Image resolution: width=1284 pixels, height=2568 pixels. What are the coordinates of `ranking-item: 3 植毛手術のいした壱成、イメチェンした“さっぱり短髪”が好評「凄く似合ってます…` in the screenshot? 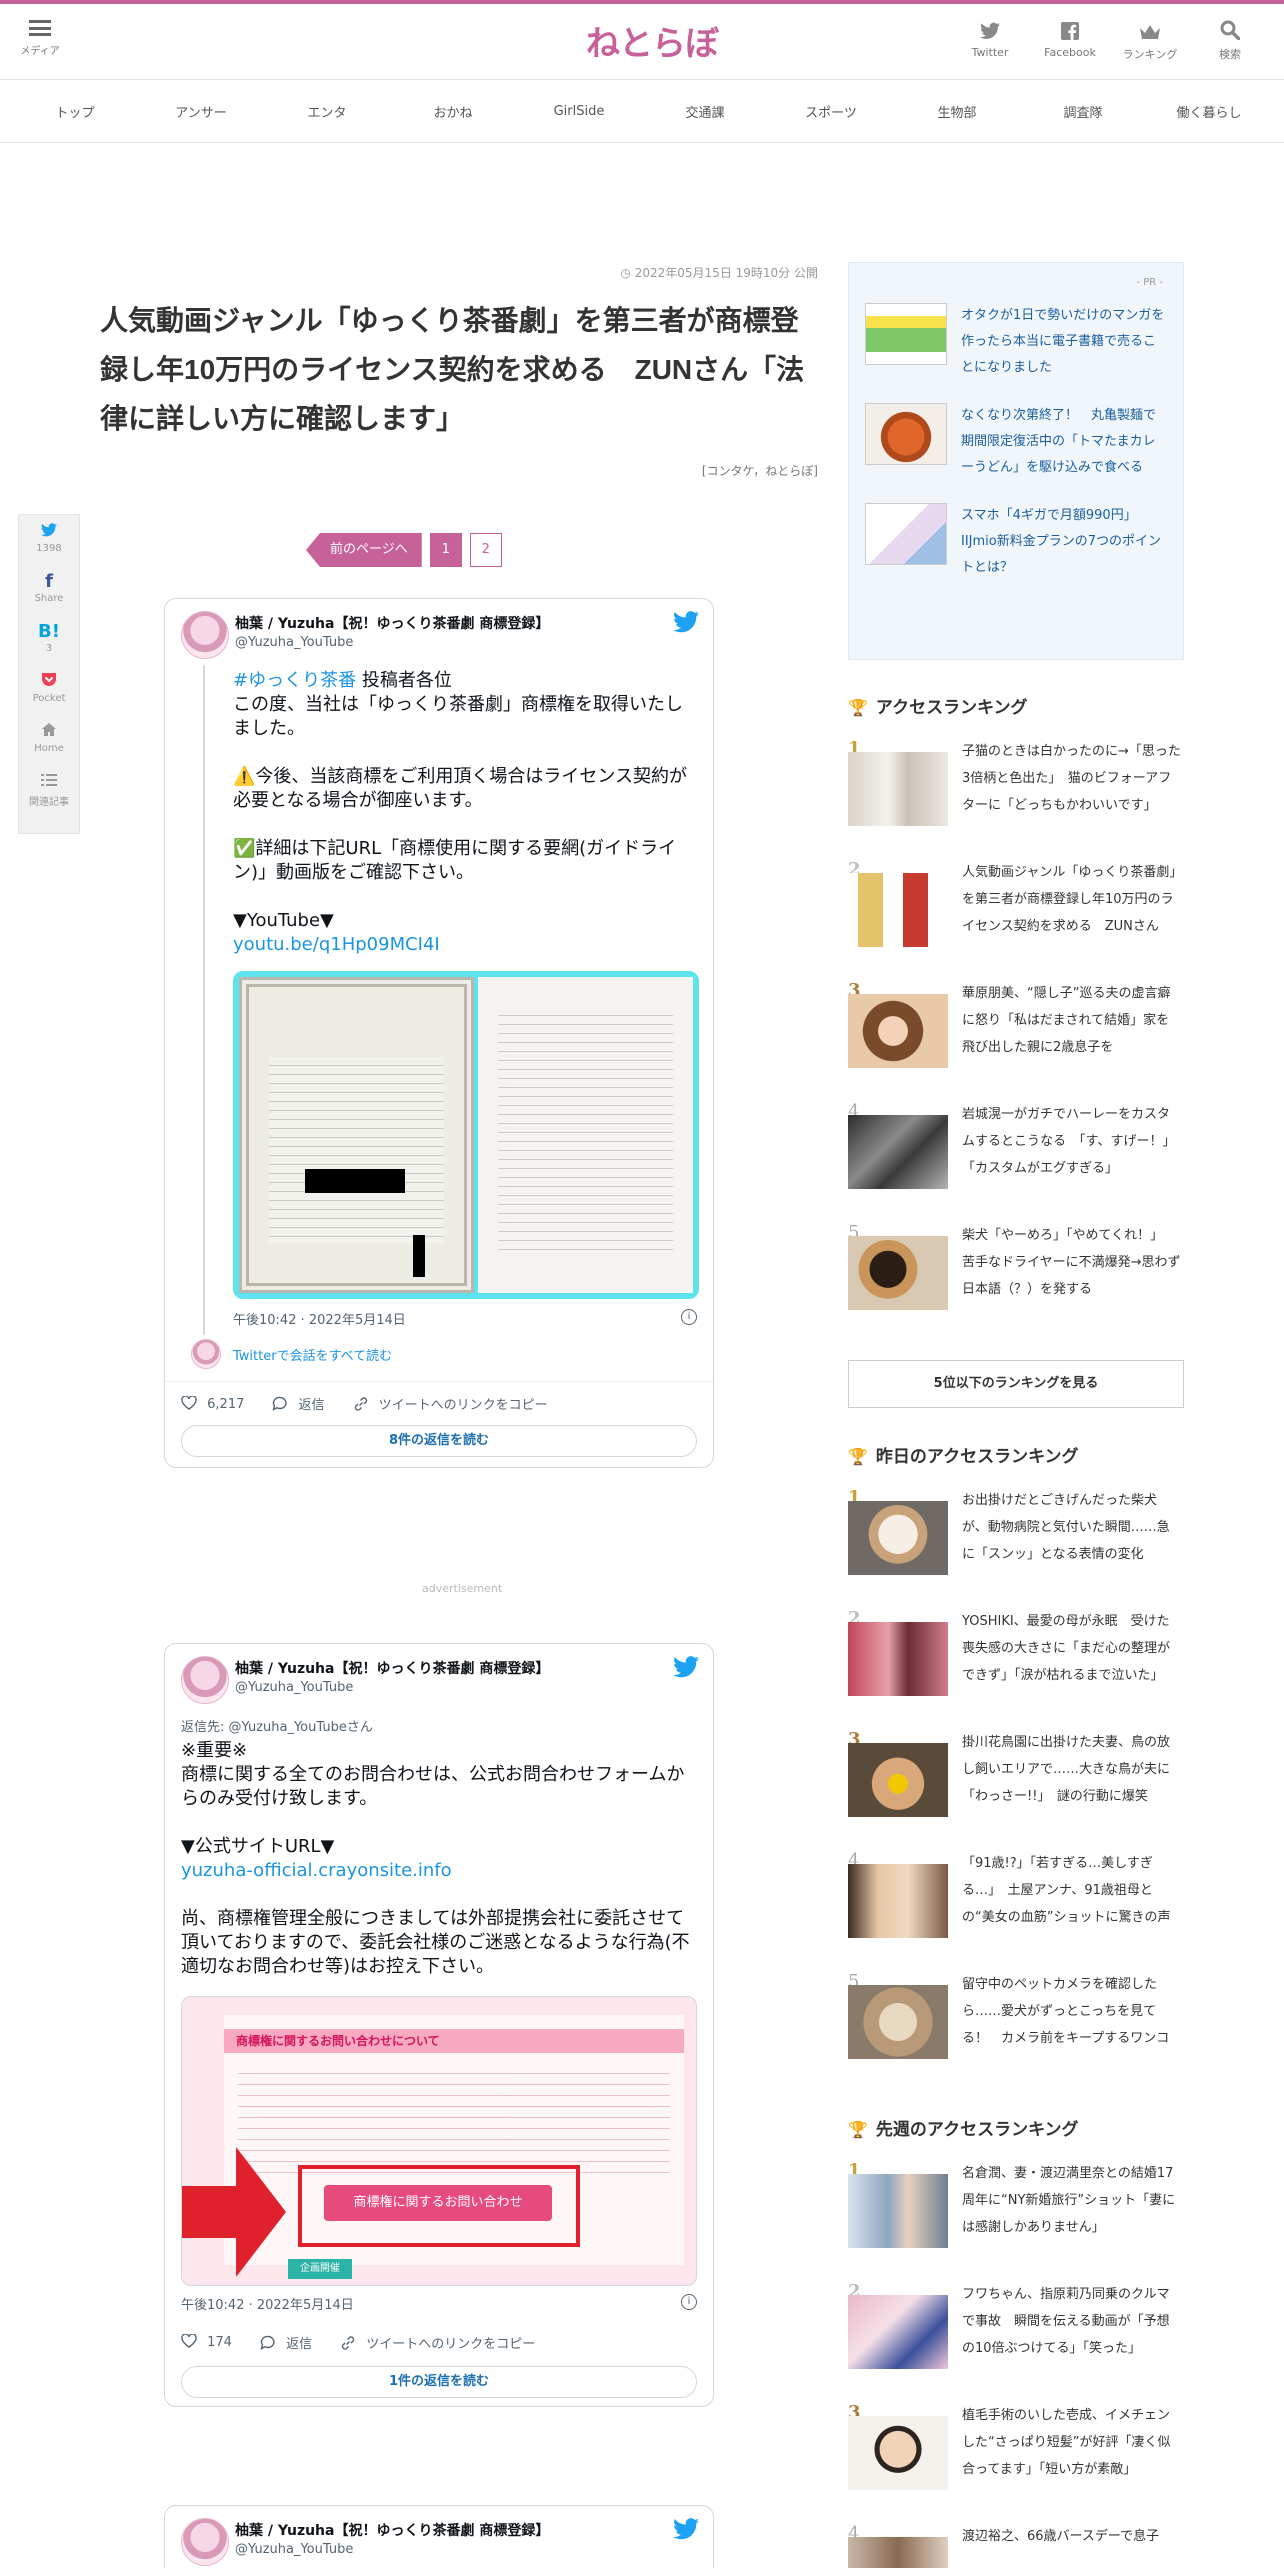 It's located at (1016, 2460).